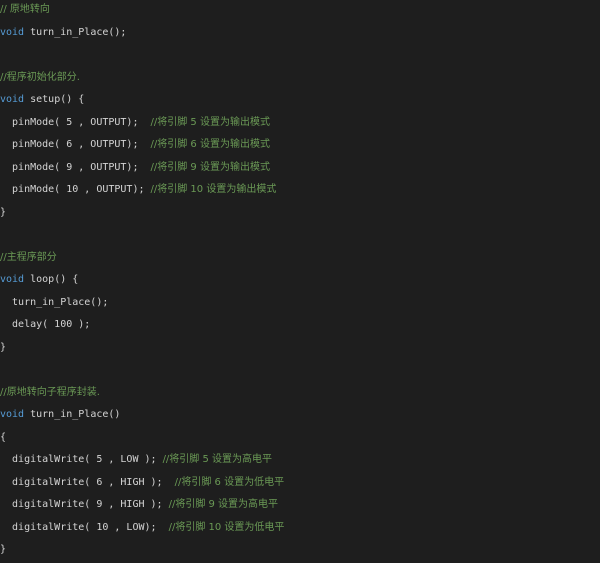  I want to click on code-line: delay( 100 );, so click(300, 325).